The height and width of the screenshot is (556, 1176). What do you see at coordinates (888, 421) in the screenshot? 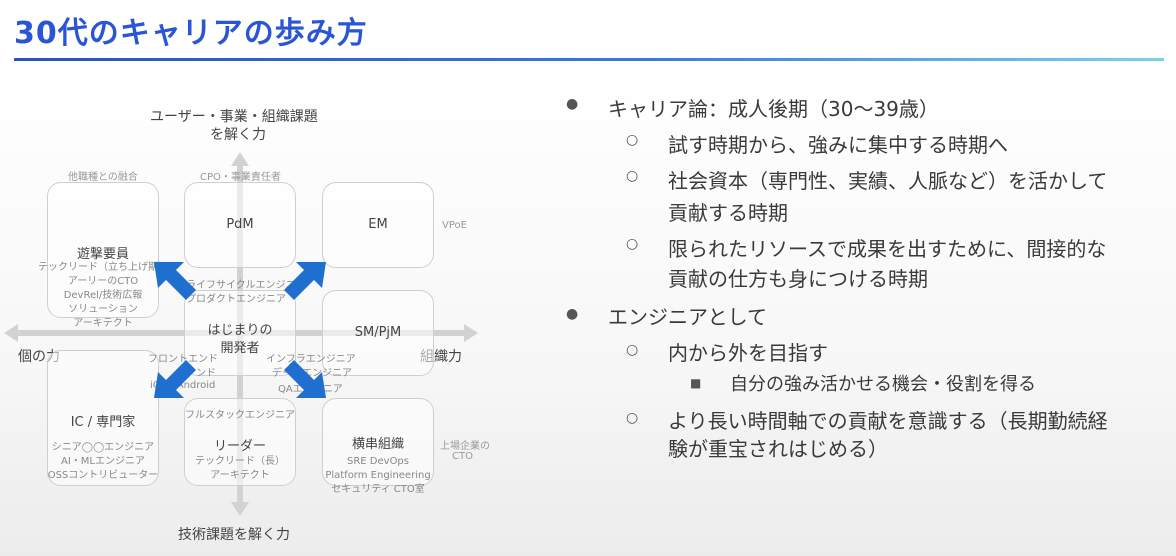
I see `bullet-2-2: より長い時間軸での貢献を意識する（長期勤続経` at bounding box center [888, 421].